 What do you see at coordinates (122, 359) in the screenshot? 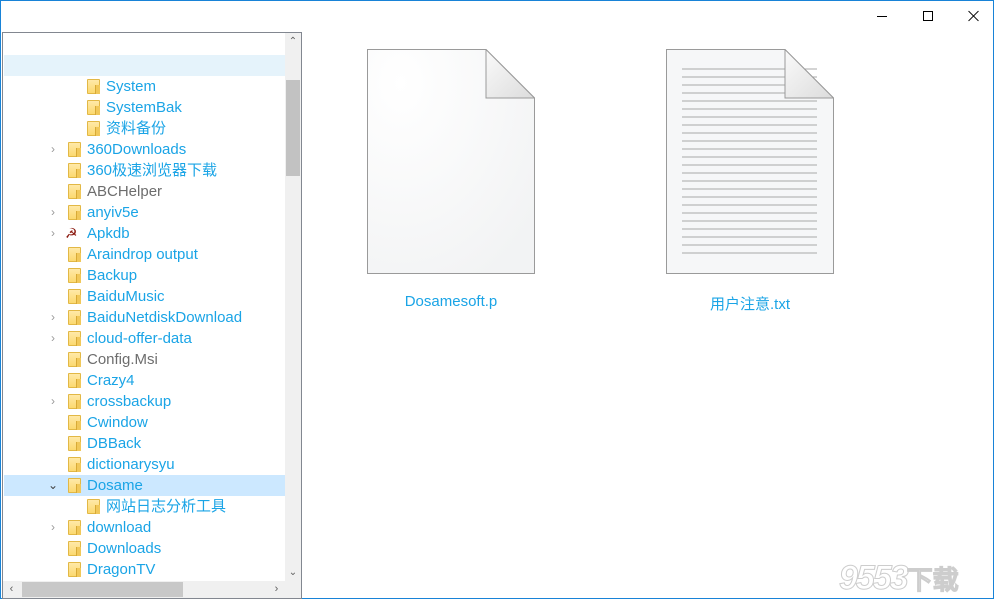
I see `tree-item-label: Config.Msi` at bounding box center [122, 359].